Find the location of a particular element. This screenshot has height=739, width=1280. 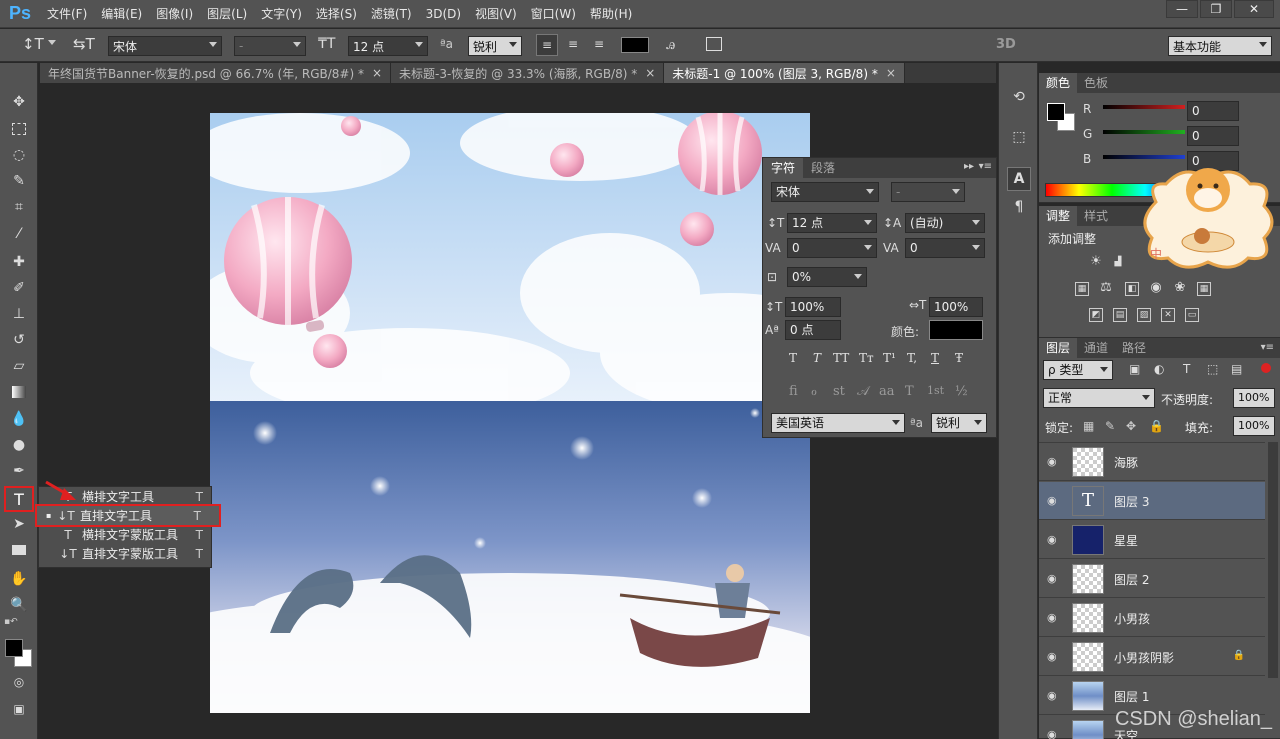

menu-item-5: 选择(S) is located at coordinates (336, 14).